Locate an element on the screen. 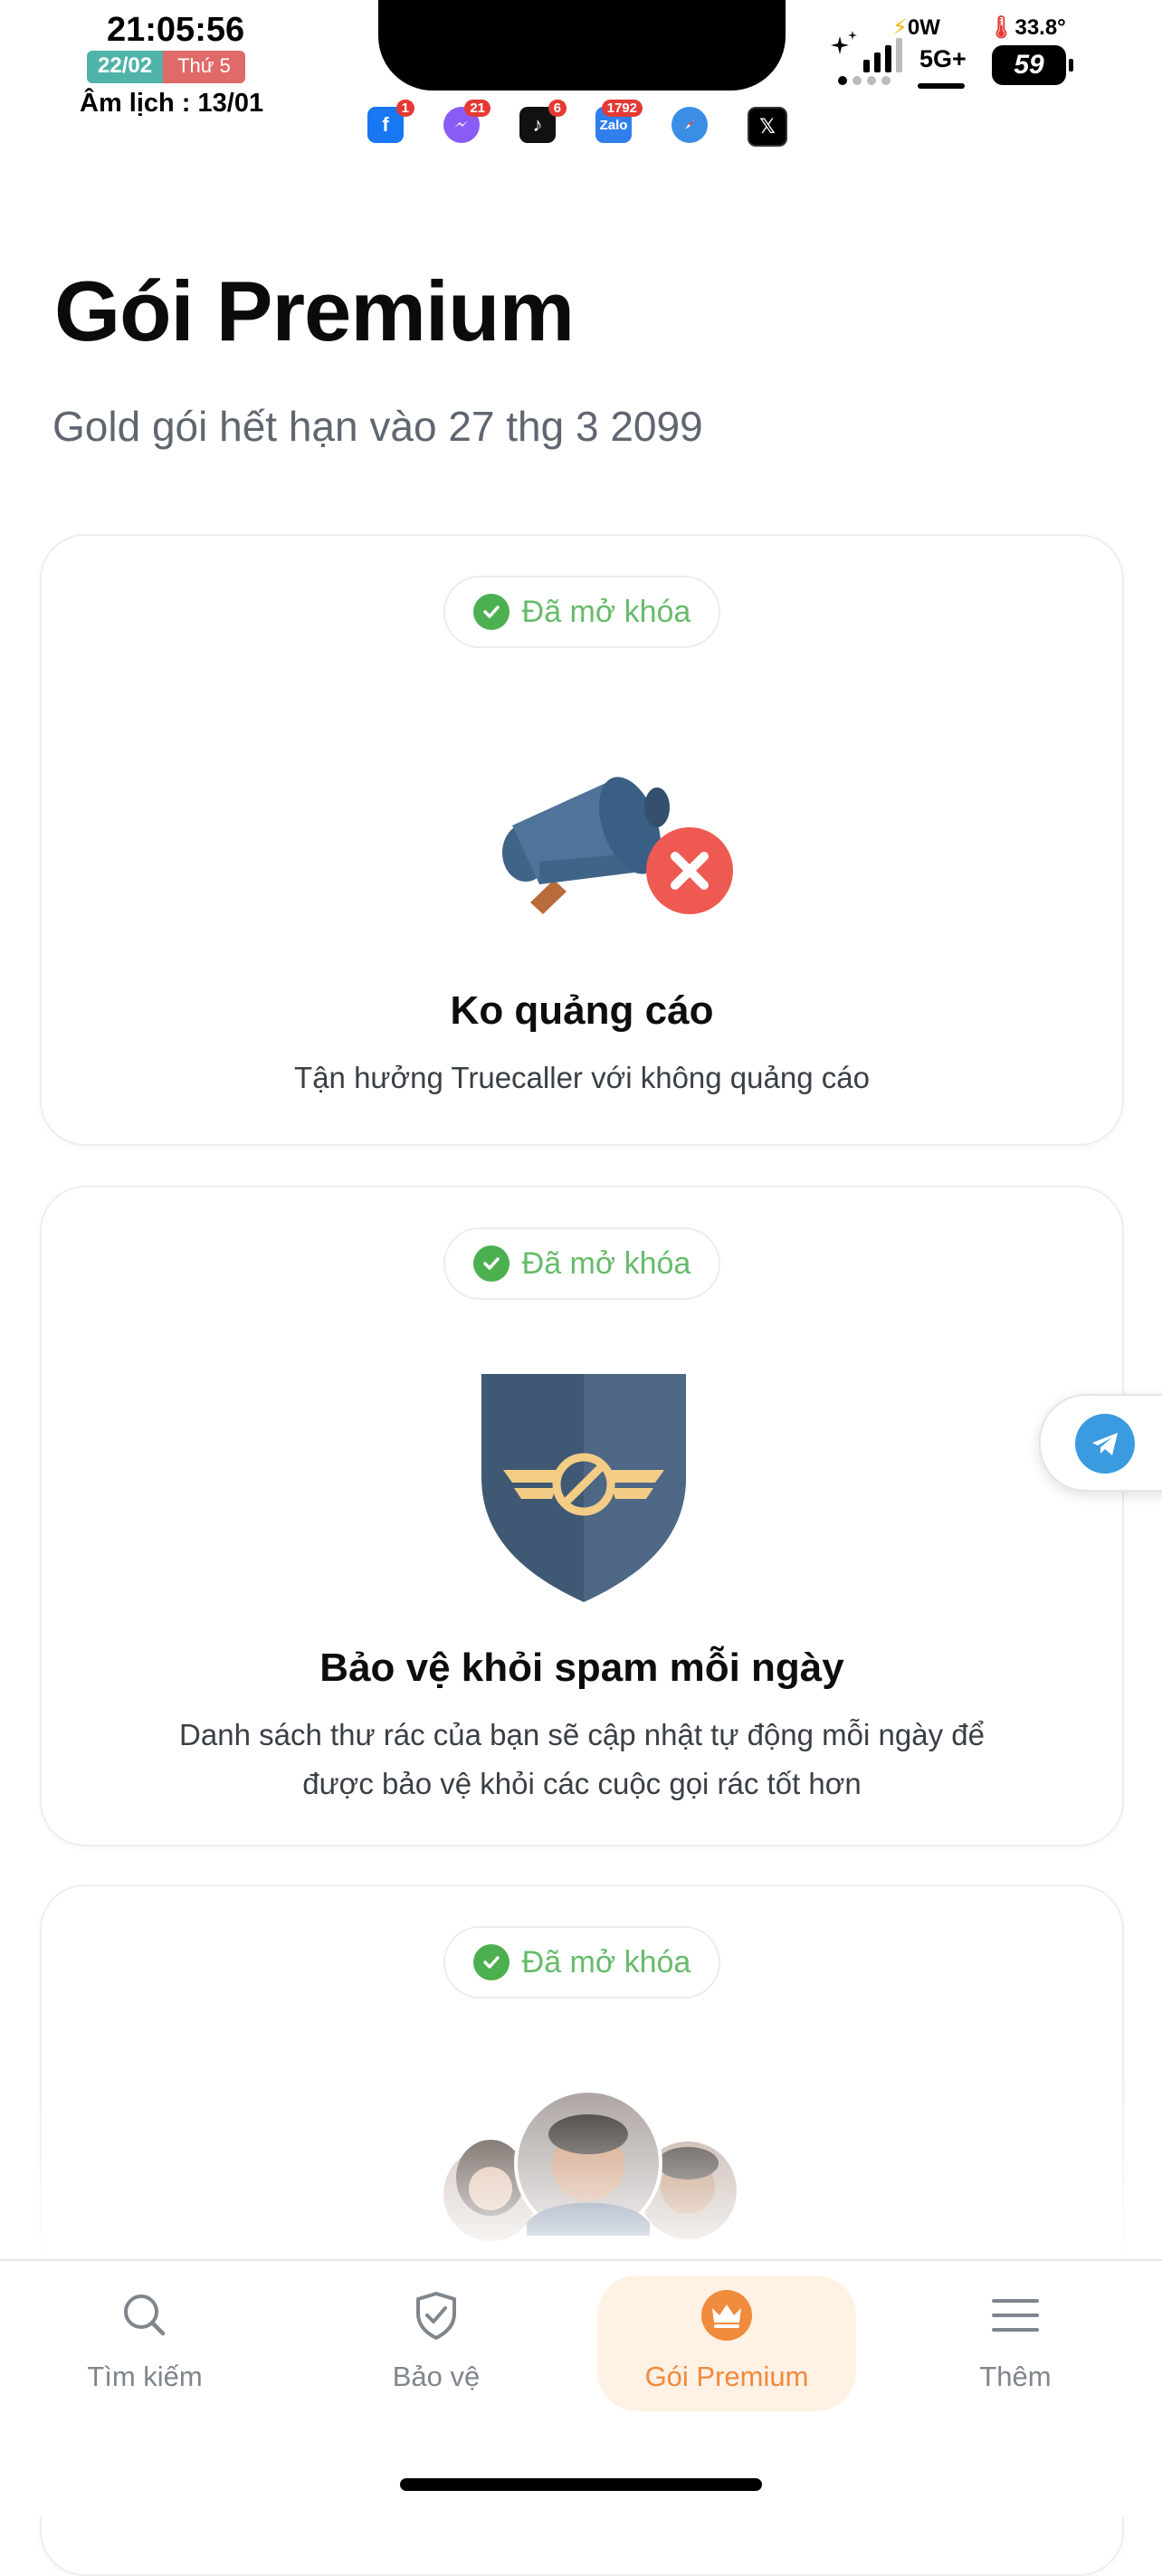 The height and width of the screenshot is (2576, 1162). sim-dots is located at coordinates (864, 81).